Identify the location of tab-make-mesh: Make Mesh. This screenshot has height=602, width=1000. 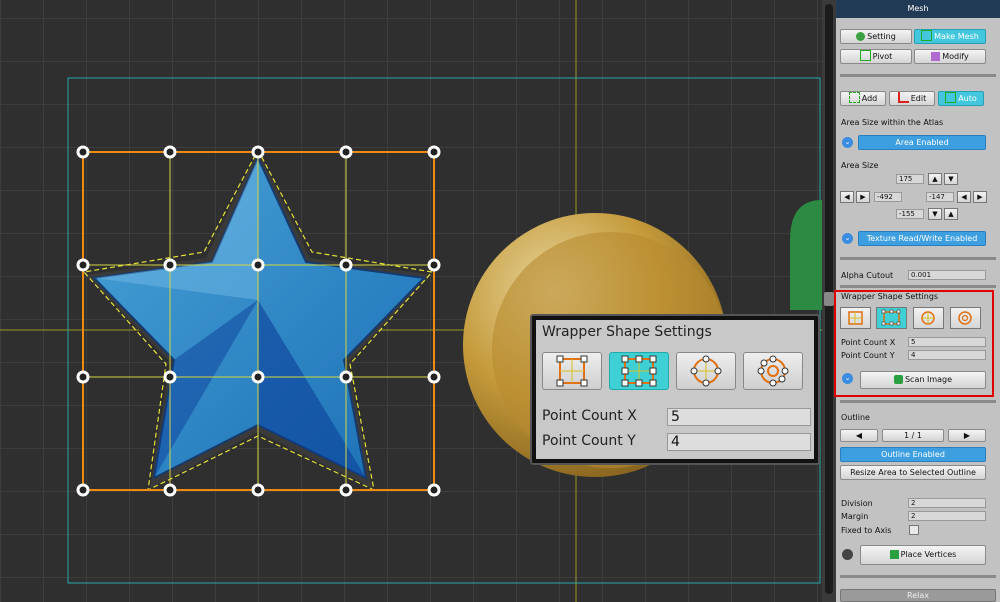
(950, 36).